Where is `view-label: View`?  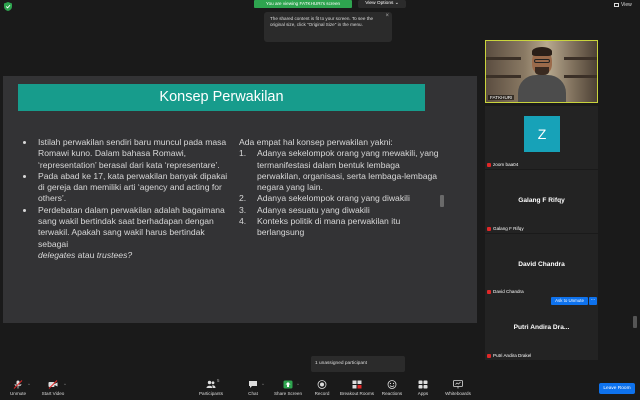
view-label: View is located at coordinates (626, 5).